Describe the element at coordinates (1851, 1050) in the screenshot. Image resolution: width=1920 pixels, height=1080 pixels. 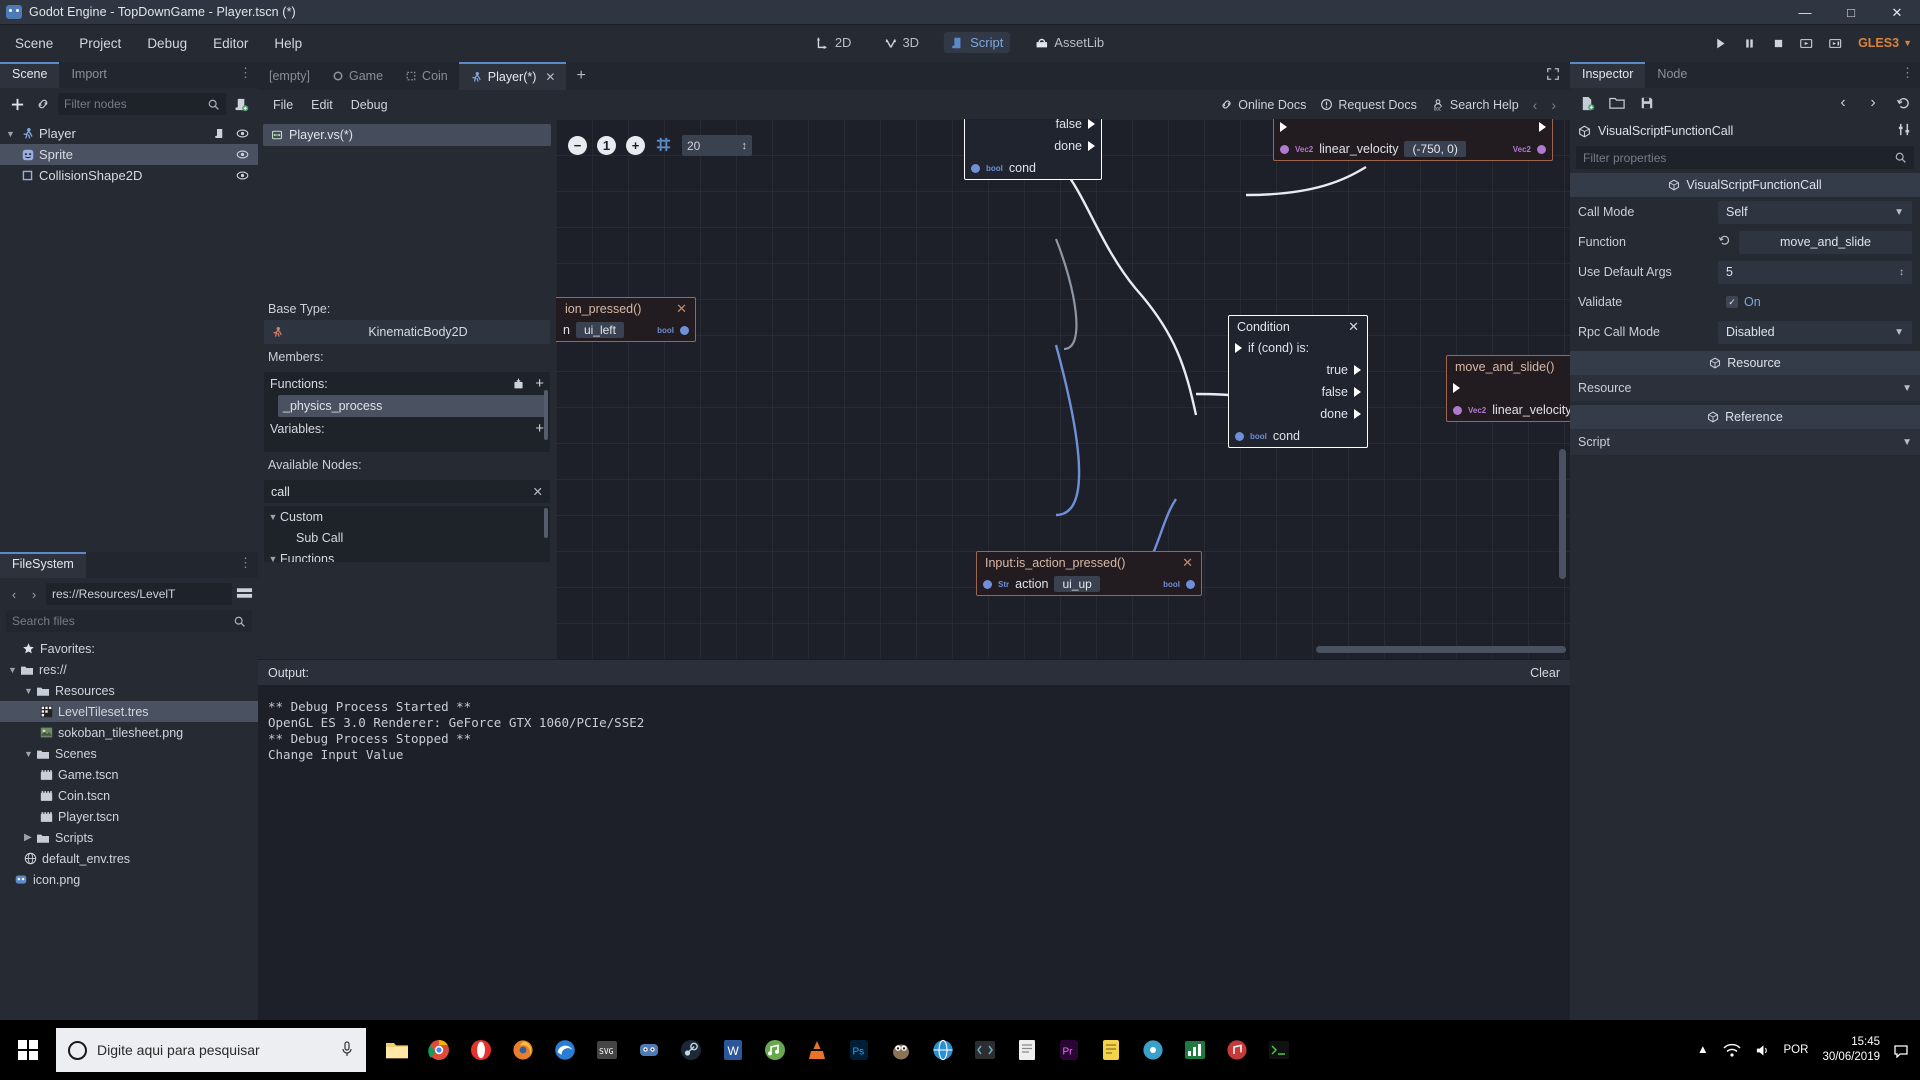
I see `taskbar-clock: 15:45 30/06/2019` at that location.